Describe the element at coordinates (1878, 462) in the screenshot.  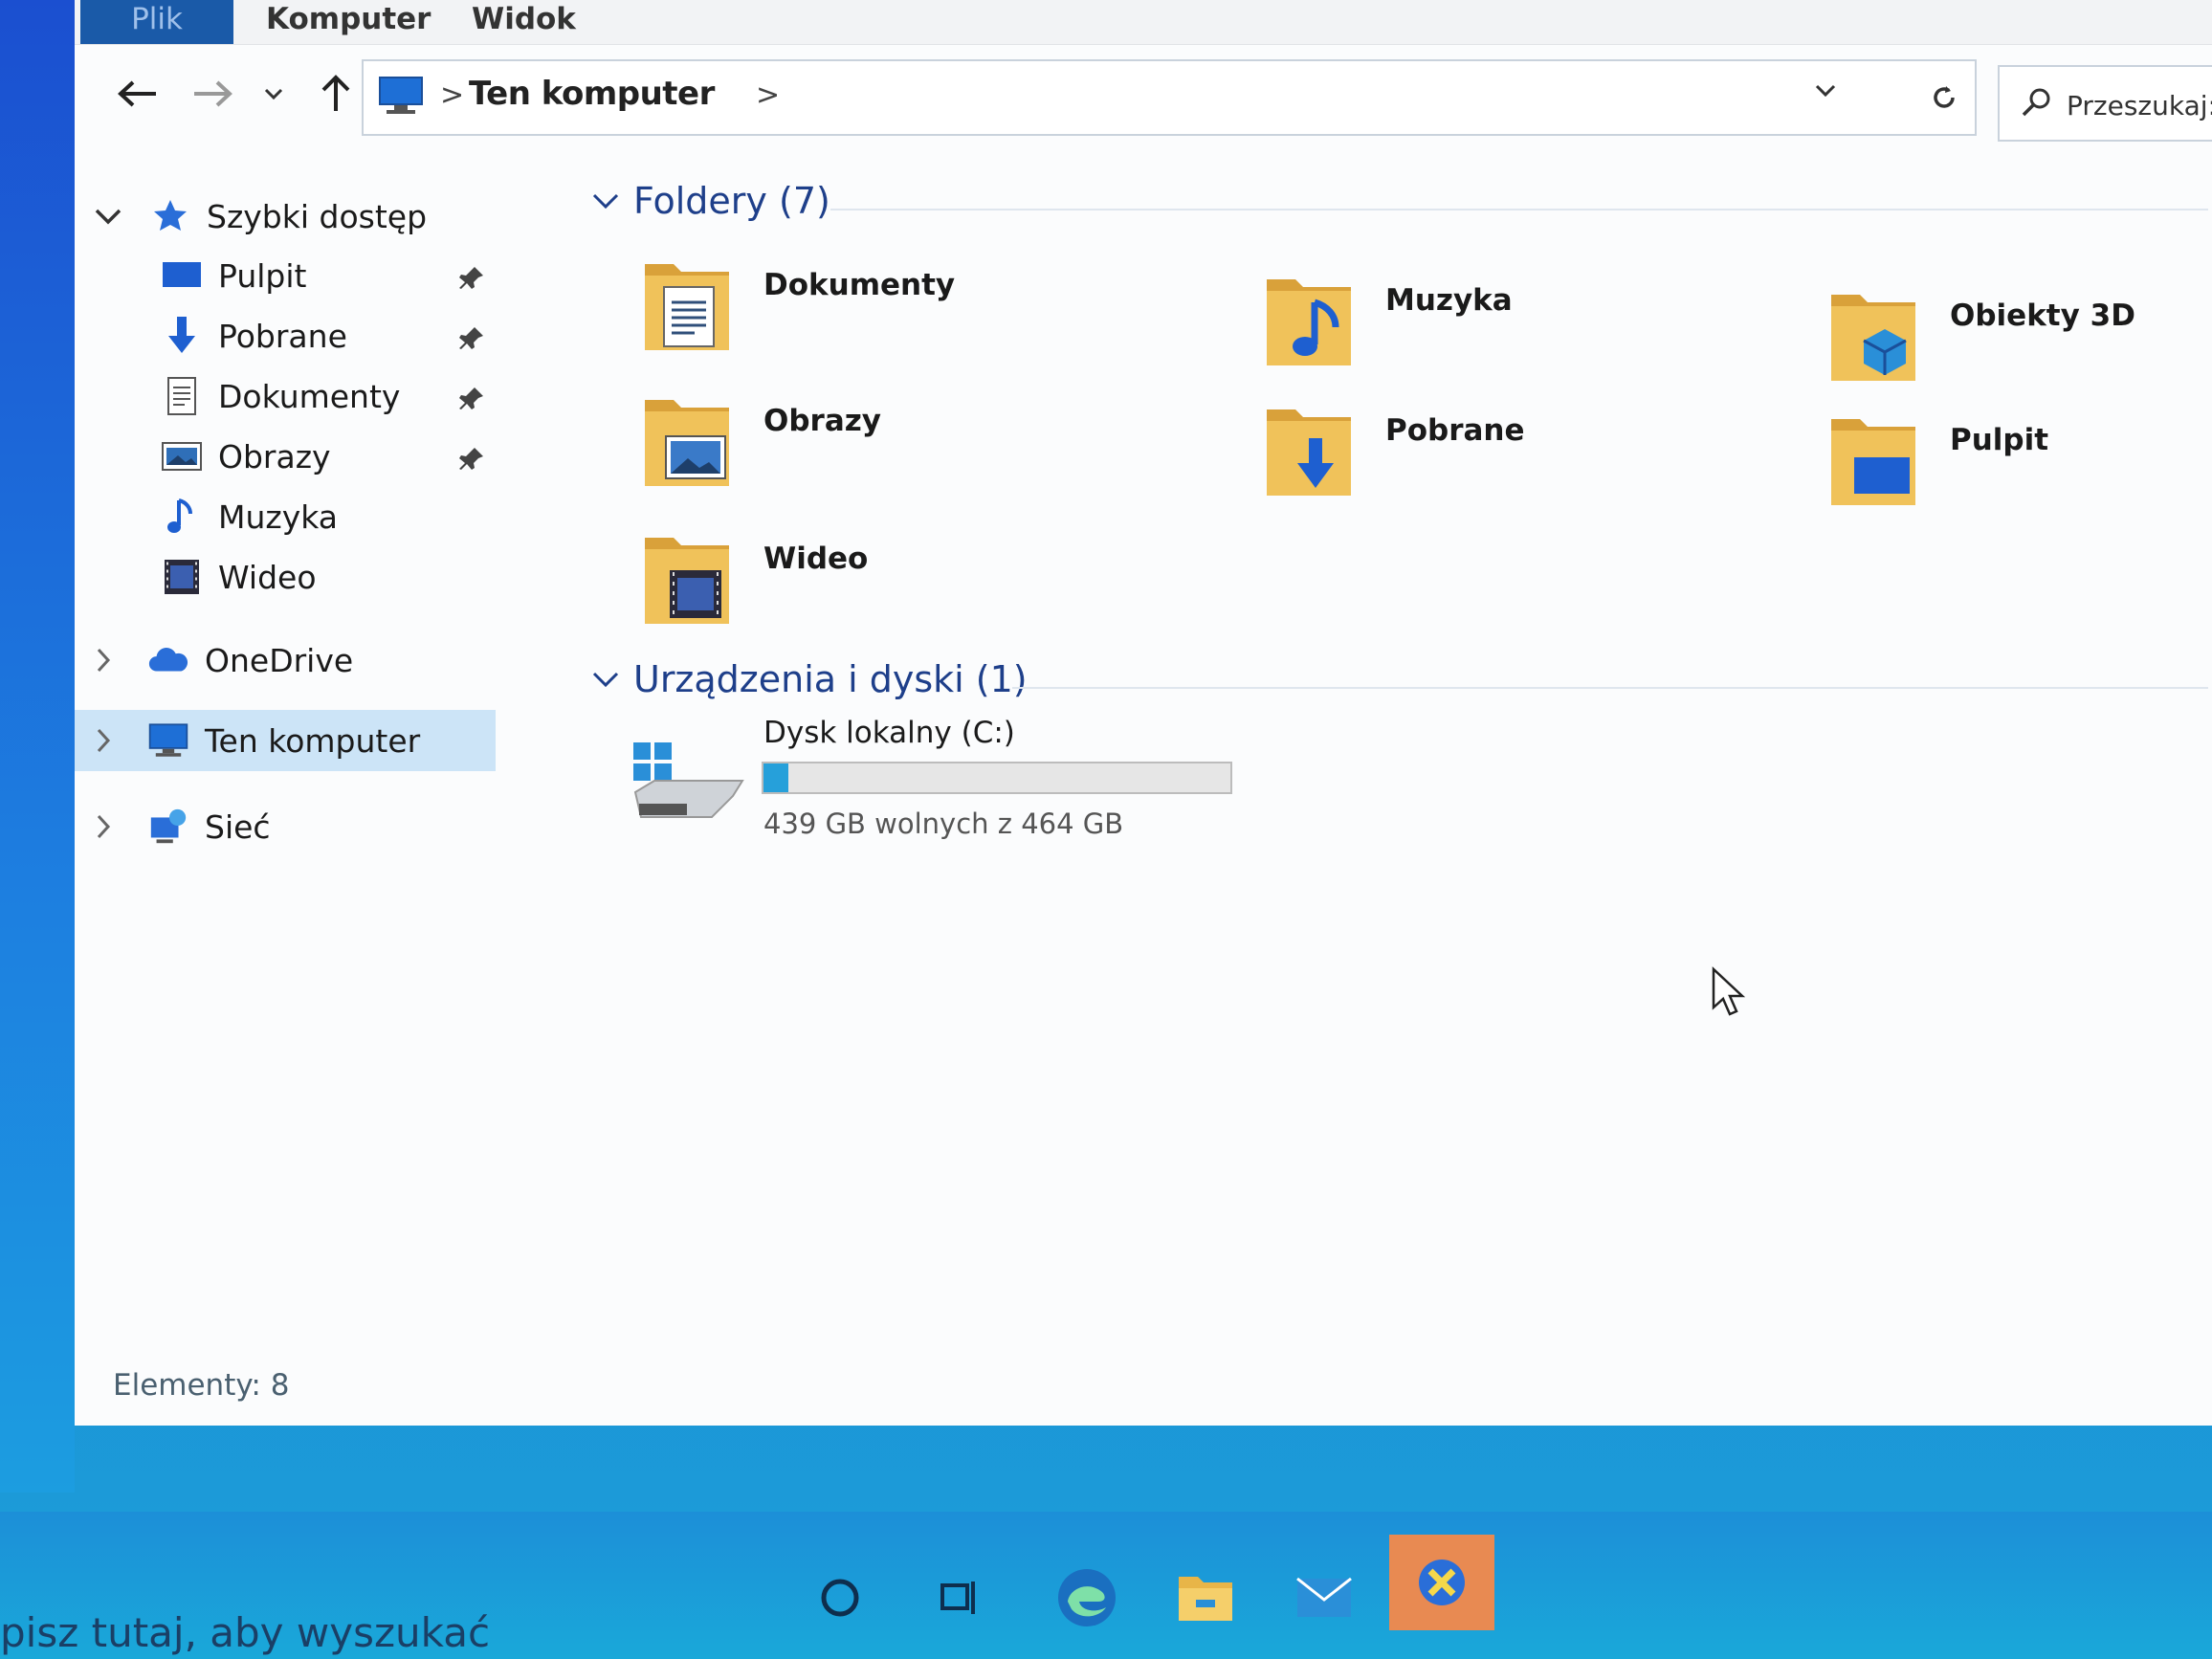
I see `desktop-folder-icon` at that location.